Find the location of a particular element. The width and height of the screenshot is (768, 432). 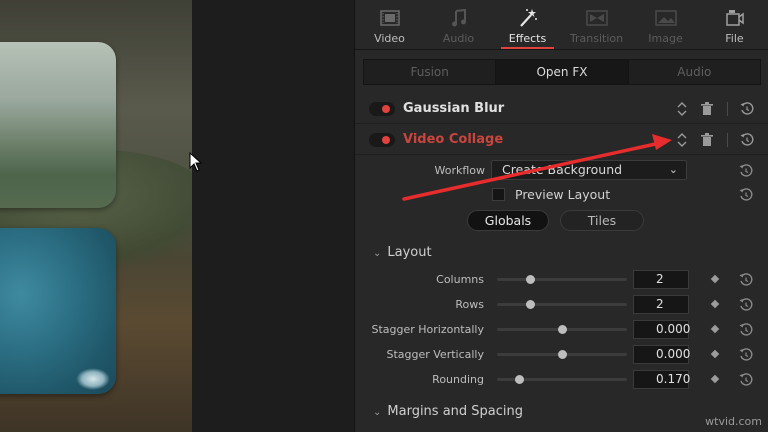

subtab-open-fx: Open FX is located at coordinates (562, 72).